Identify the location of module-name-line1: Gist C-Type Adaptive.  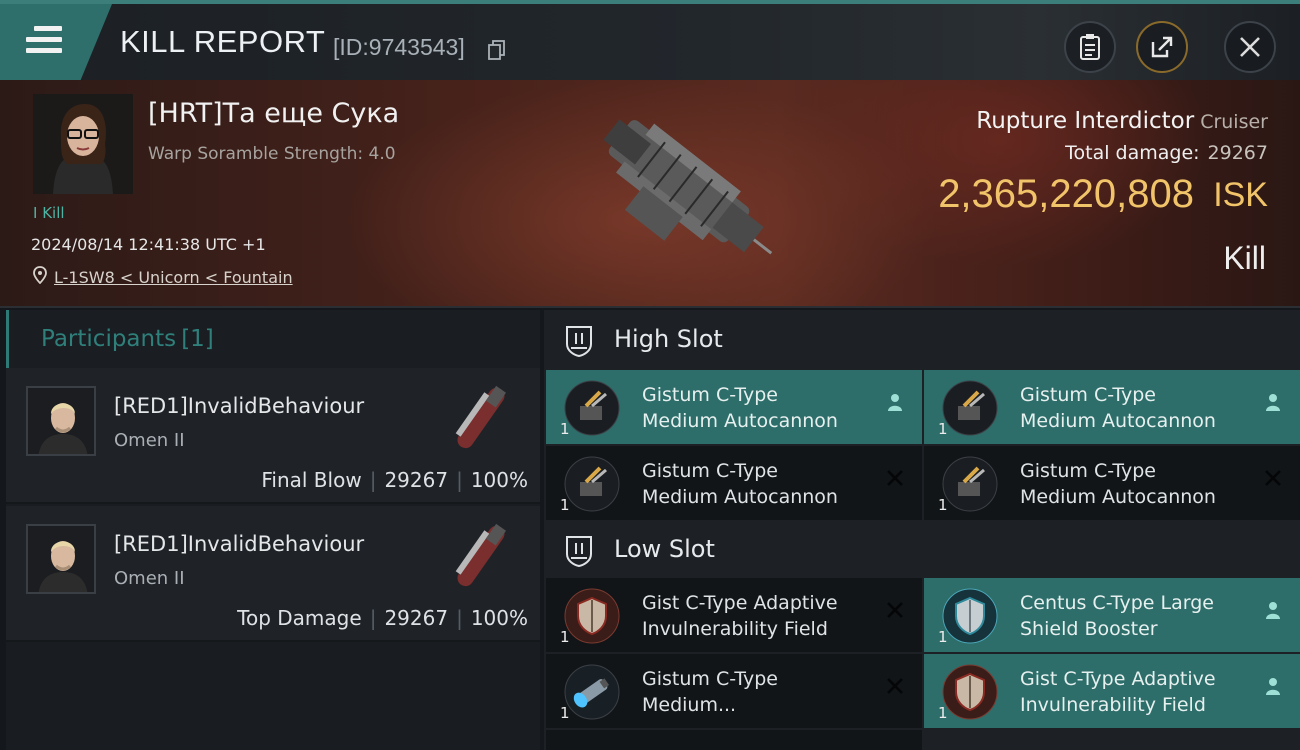
(1118, 679).